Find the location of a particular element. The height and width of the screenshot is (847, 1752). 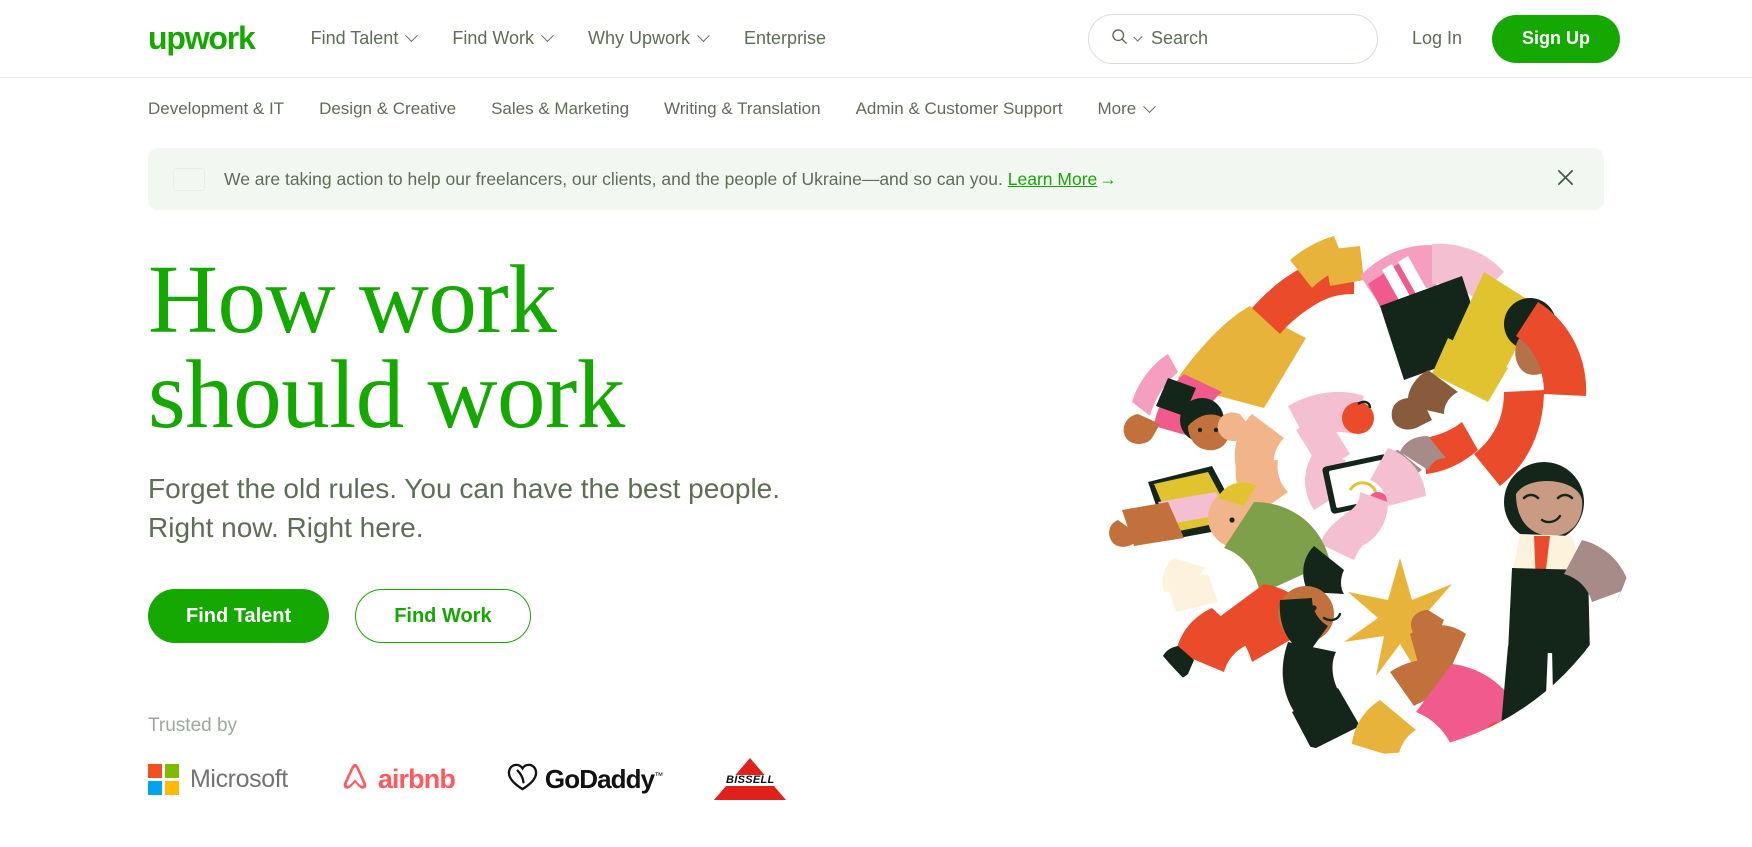

bissell-triangle-icon: BISSELL is located at coordinates (750, 779).